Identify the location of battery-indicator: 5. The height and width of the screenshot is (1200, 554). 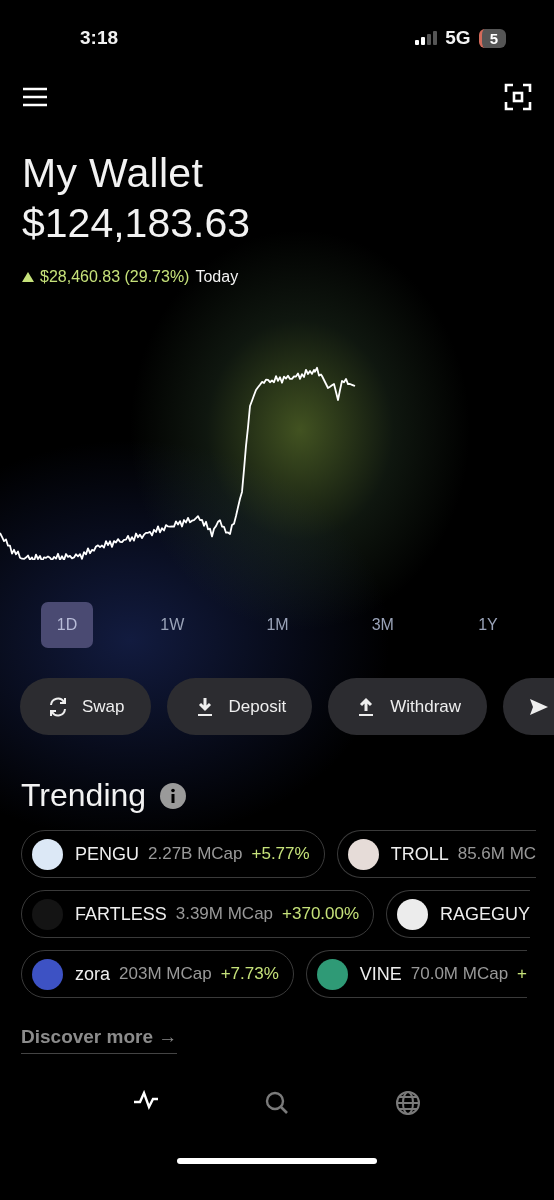
(492, 38).